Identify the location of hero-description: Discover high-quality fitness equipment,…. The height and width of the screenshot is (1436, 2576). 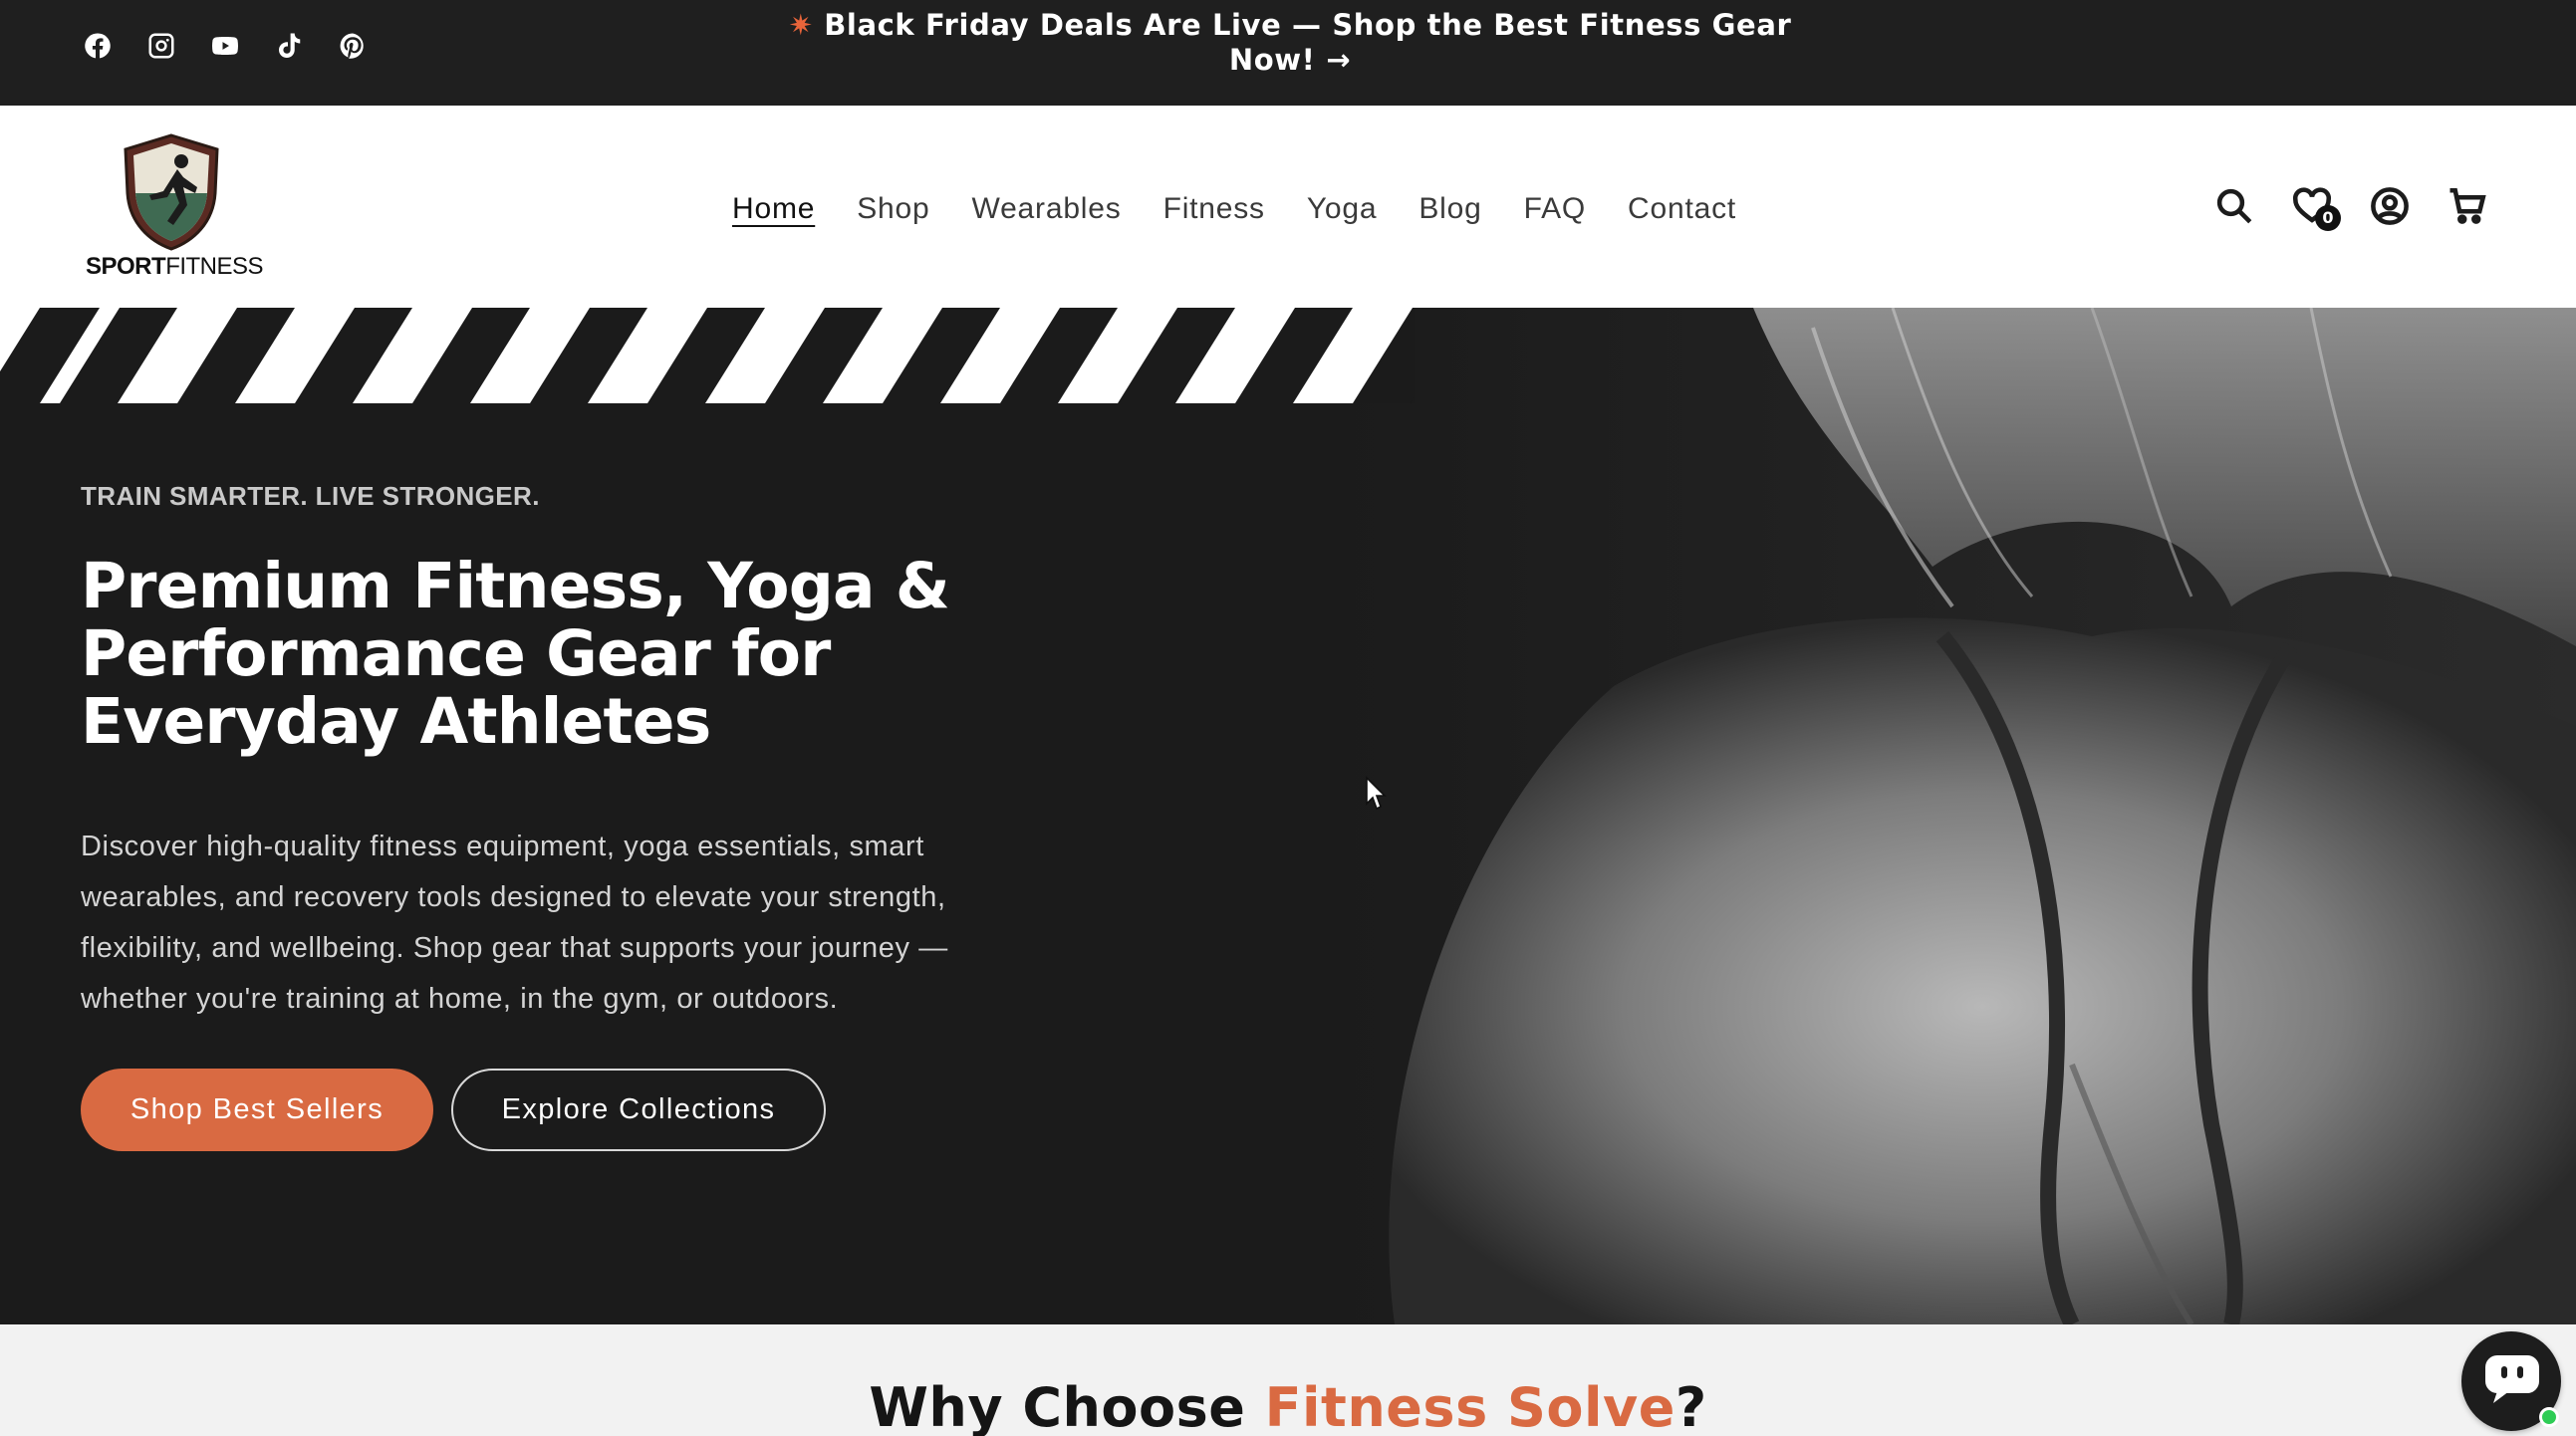
(514, 923).